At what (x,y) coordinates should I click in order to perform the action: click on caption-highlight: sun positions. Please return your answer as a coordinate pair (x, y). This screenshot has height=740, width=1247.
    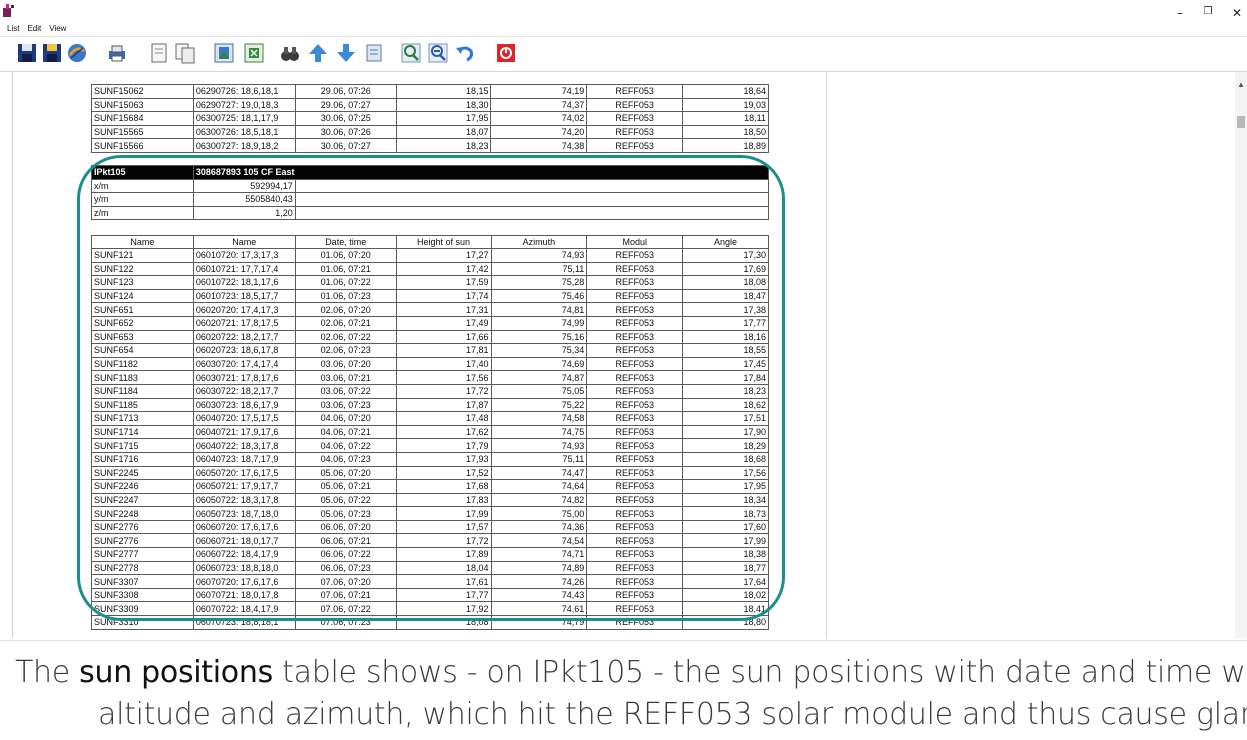
    Looking at the image, I should click on (176, 672).